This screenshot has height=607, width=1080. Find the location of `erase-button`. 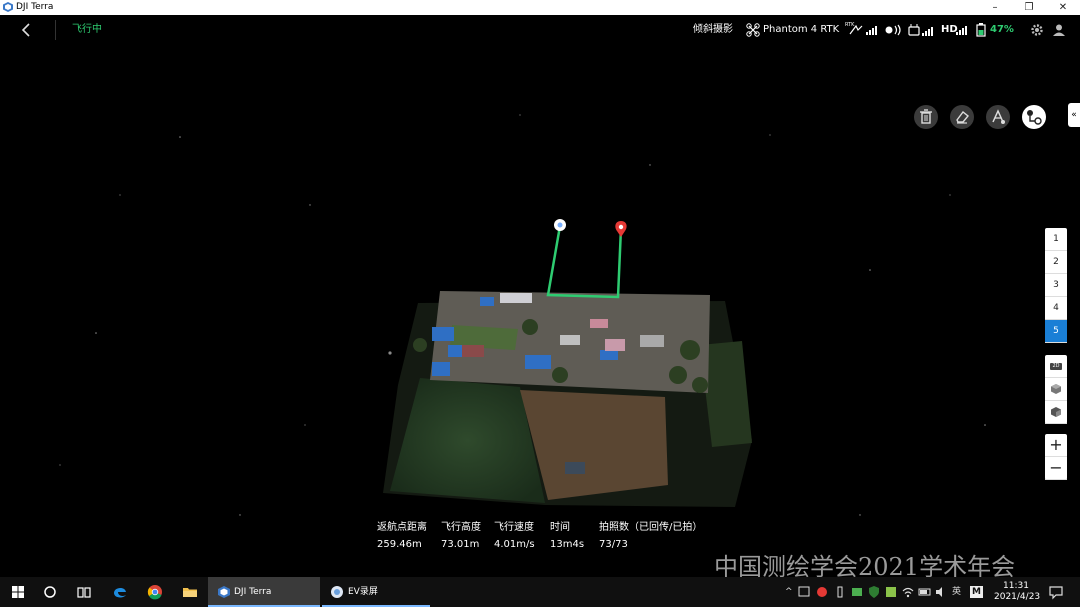

erase-button is located at coordinates (962, 117).